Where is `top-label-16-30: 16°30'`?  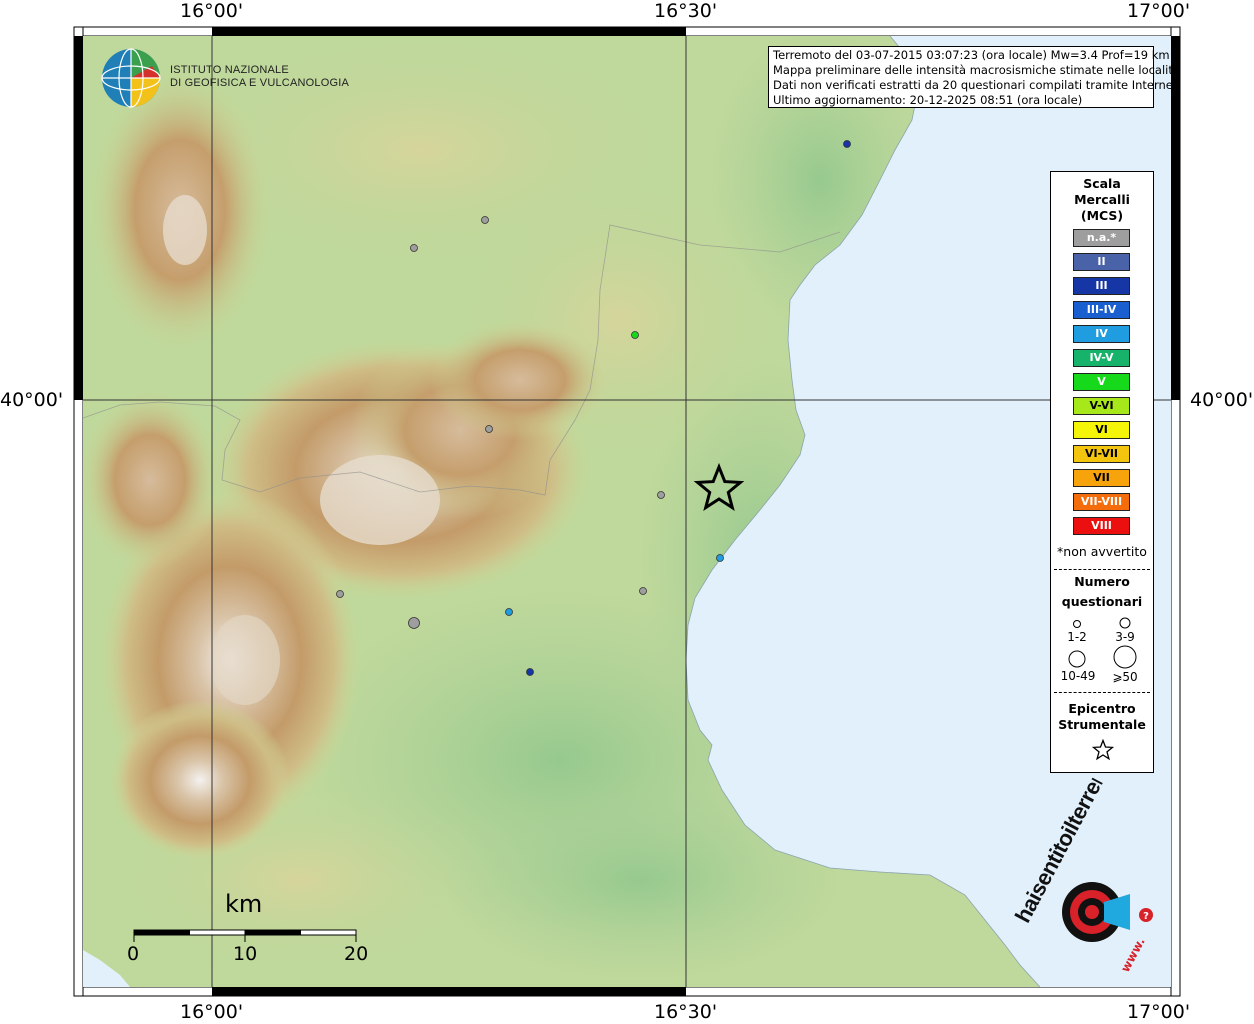 top-label-16-30: 16°30' is located at coordinates (686, 11).